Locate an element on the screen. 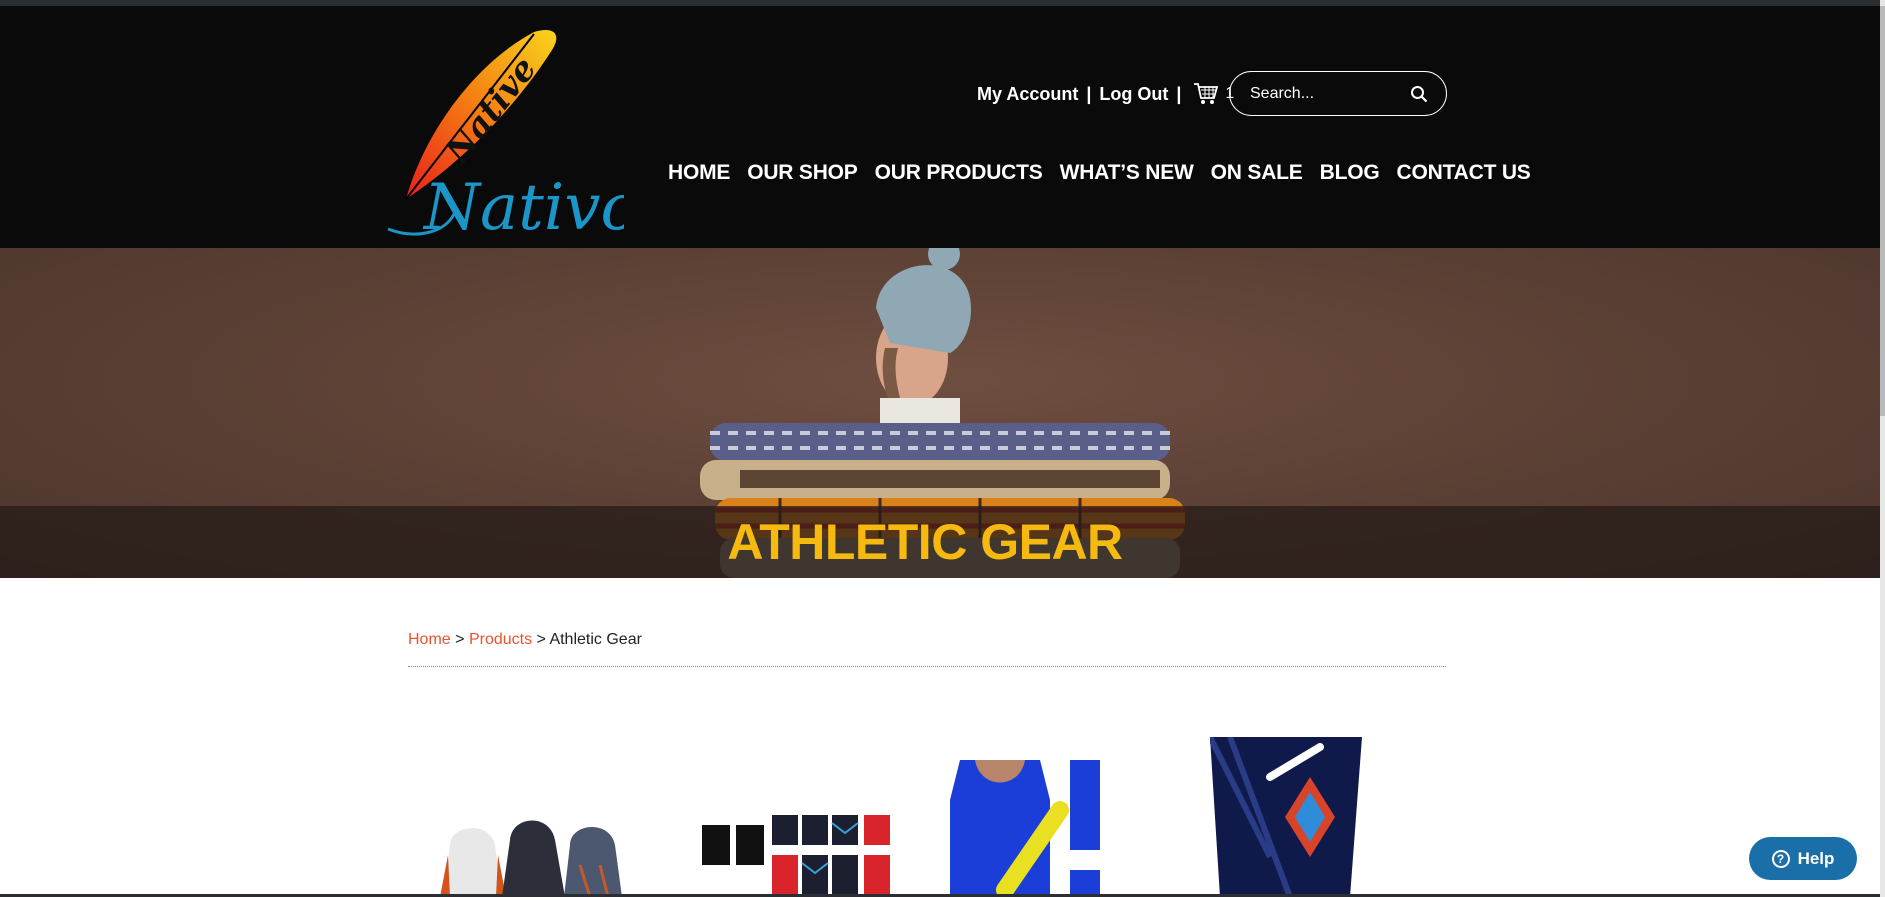 This screenshot has height=897, width=1885. product-image-tank-top is located at coordinates (1050, 828).